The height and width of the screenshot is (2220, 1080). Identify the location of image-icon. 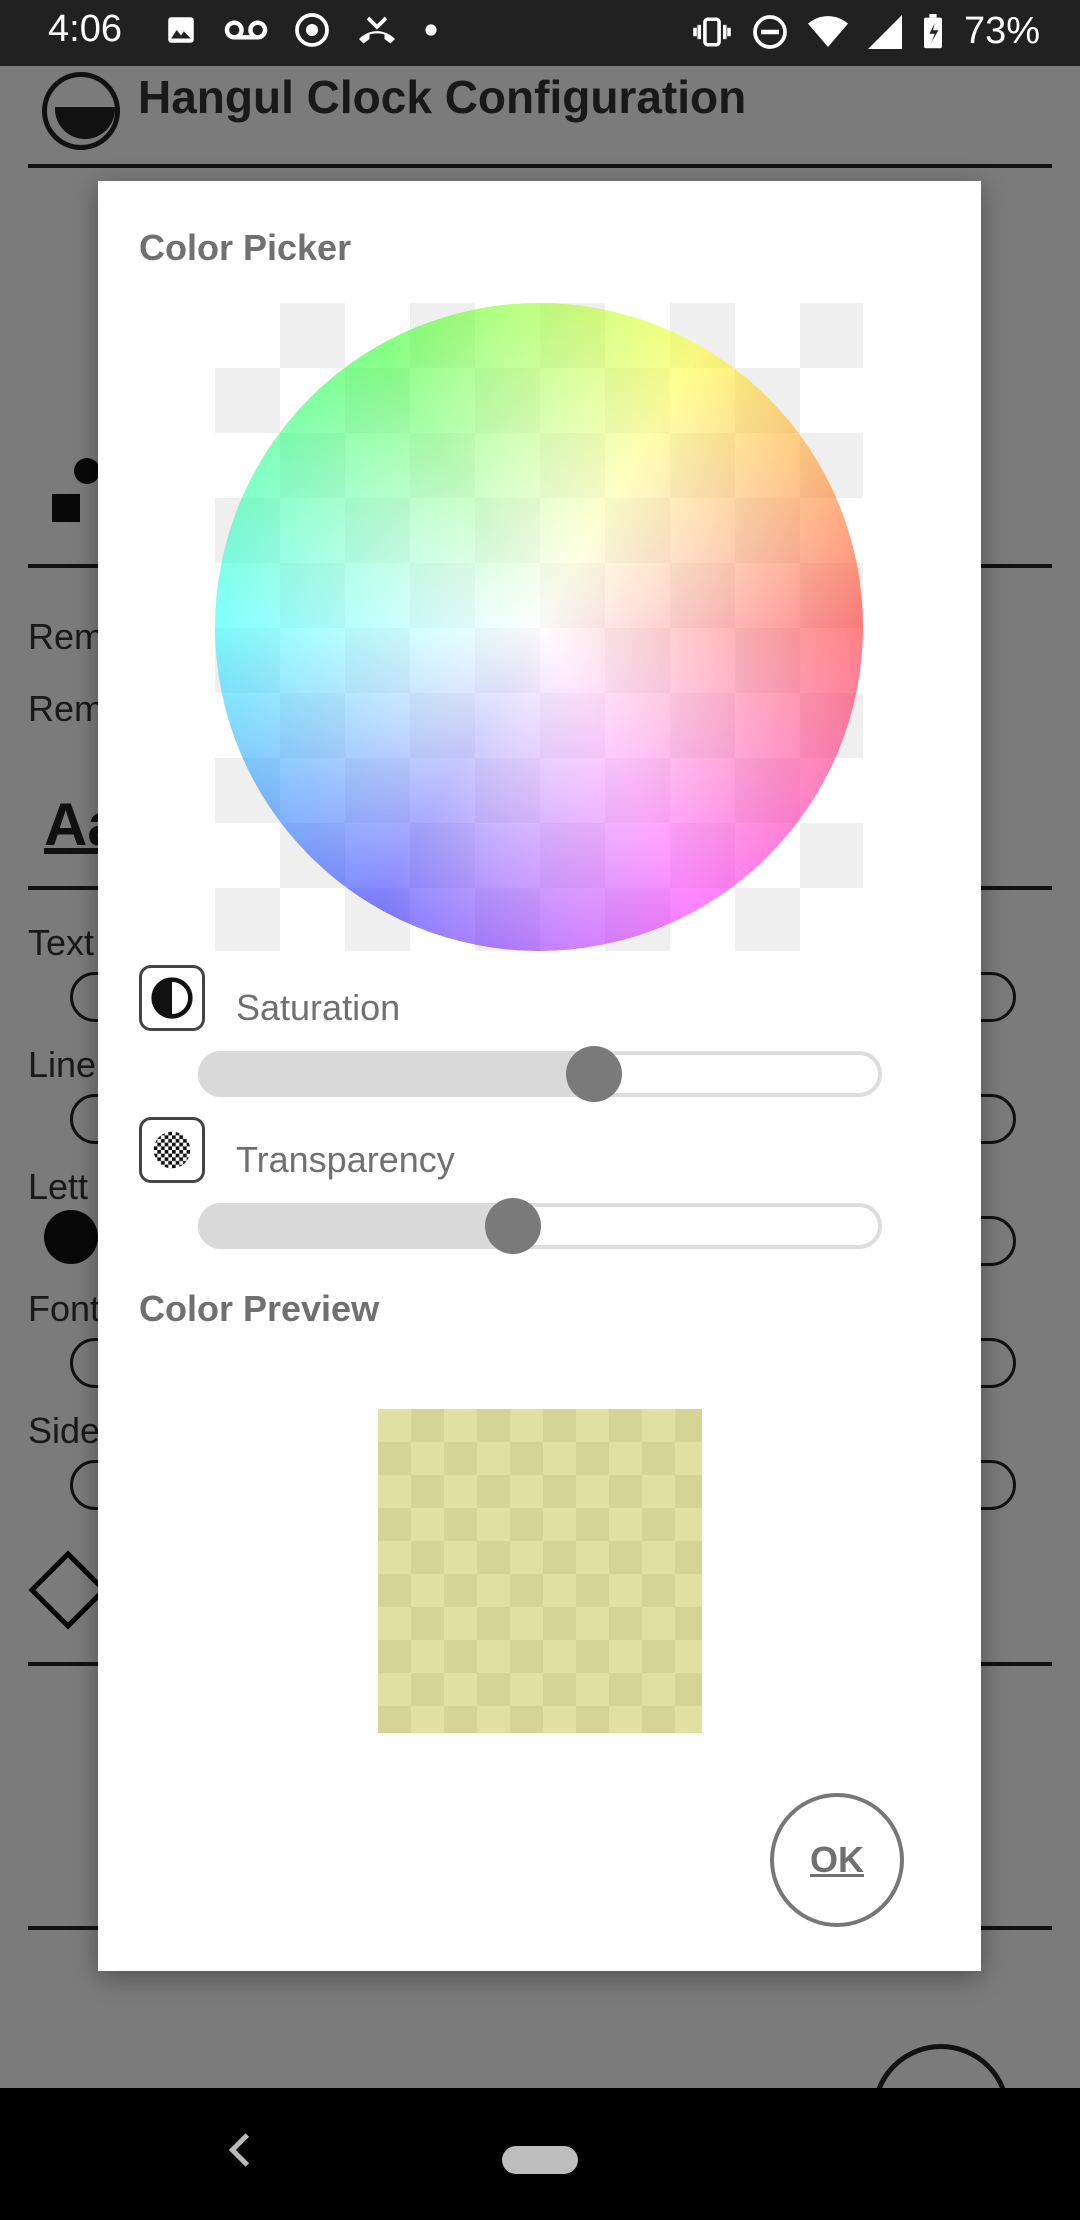
(181, 30).